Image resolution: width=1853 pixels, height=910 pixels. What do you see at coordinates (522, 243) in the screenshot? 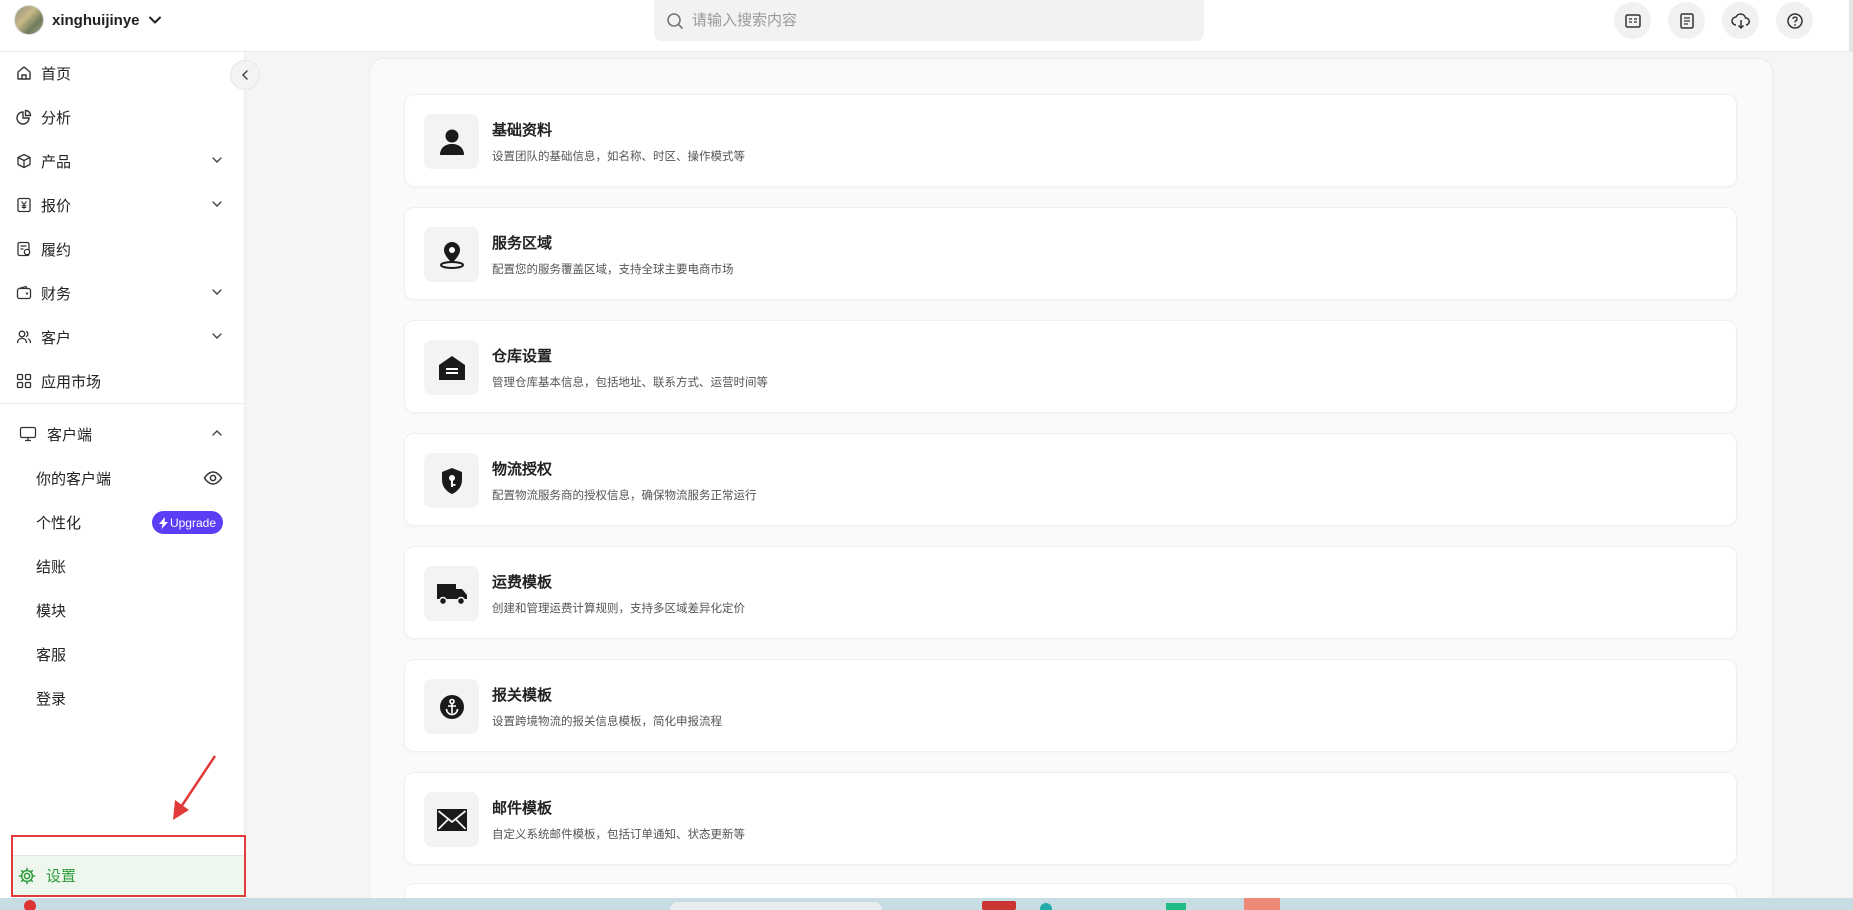
I see `card-title: 服务区域` at bounding box center [522, 243].